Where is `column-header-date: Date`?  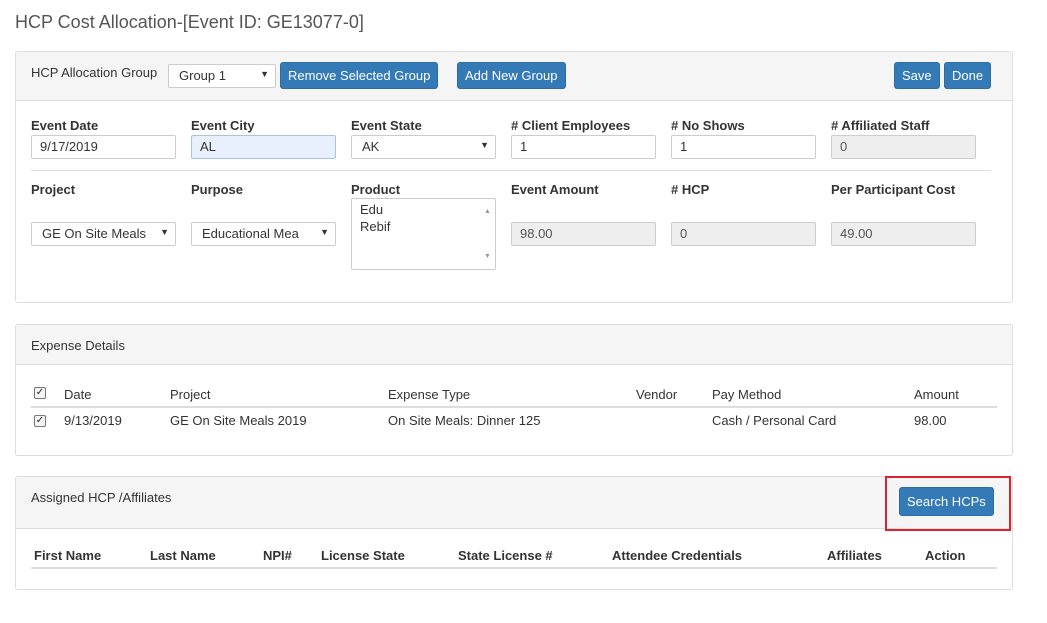 column-header-date: Date is located at coordinates (78, 394).